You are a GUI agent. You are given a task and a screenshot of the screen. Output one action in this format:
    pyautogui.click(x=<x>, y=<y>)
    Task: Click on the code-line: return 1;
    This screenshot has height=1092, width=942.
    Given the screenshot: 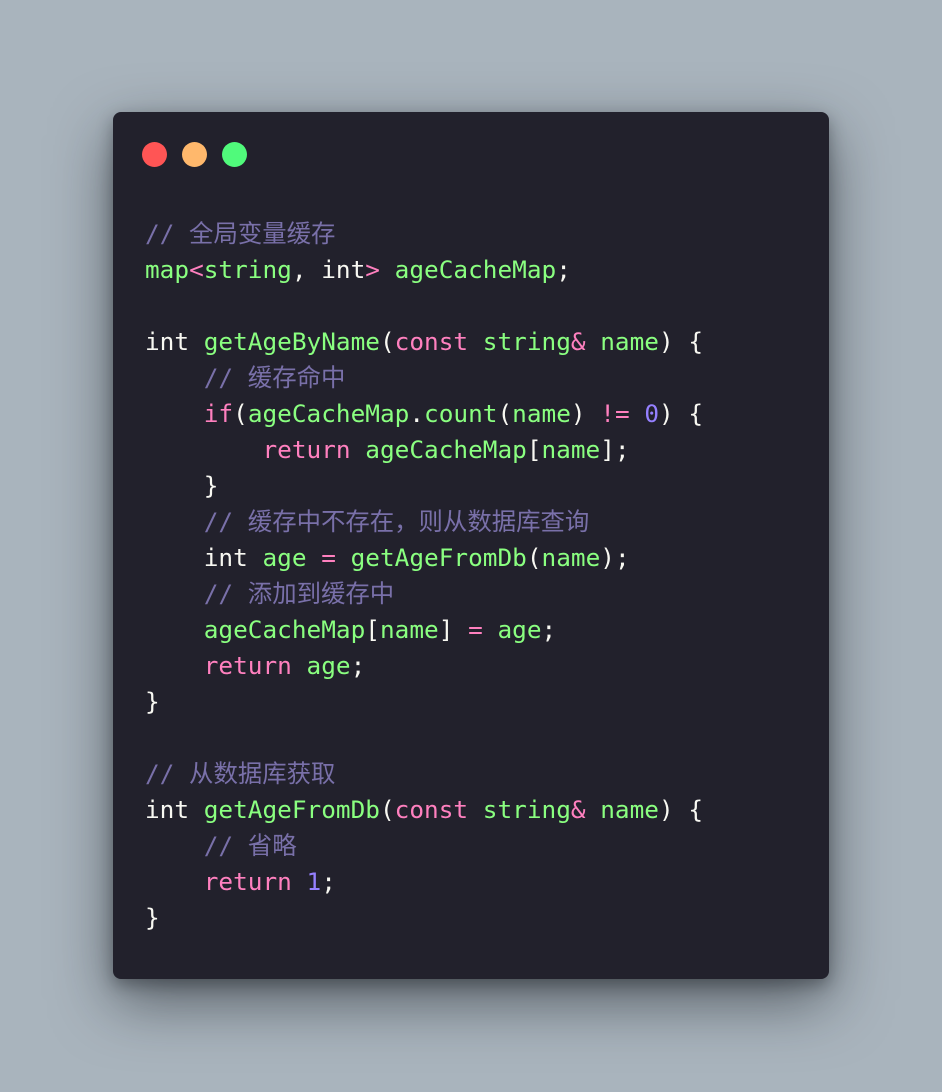 What is the action you would take?
    pyautogui.click(x=424, y=882)
    